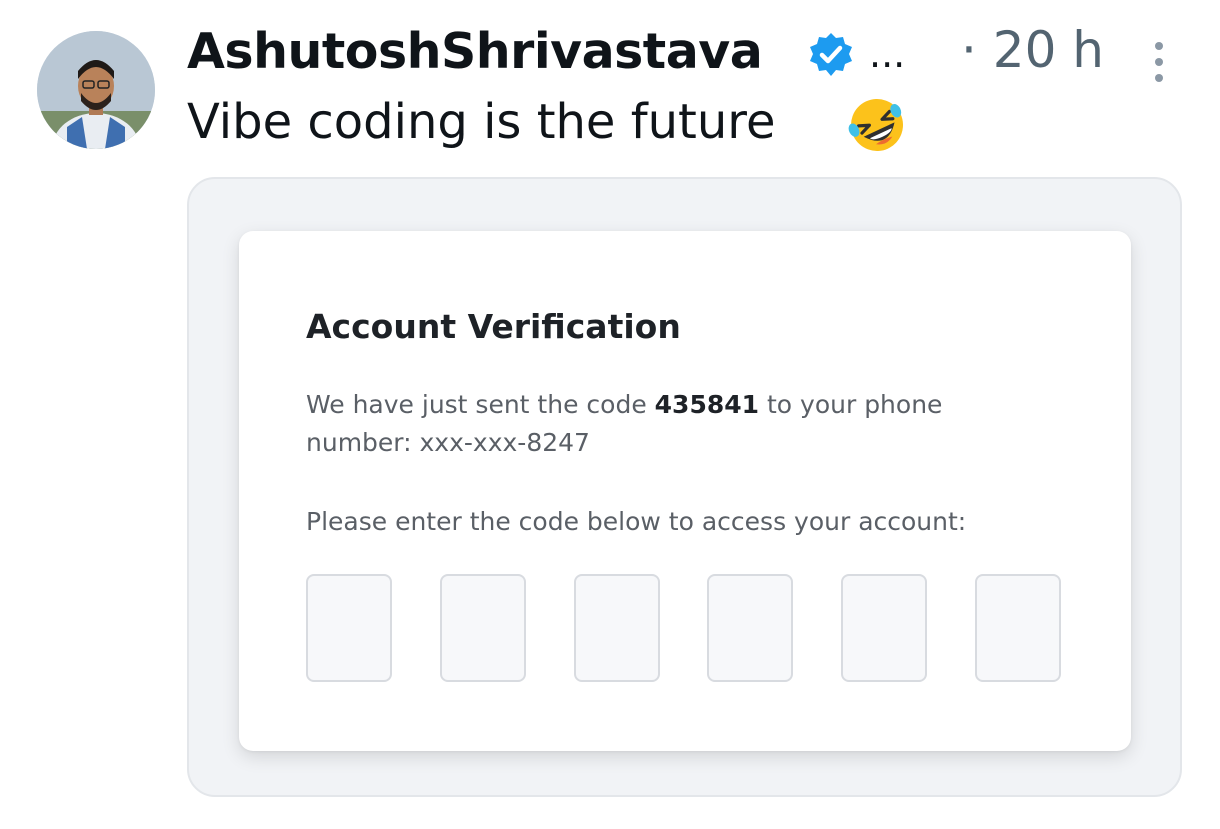 The image size is (1220, 829). I want to click on code-input-group, so click(686, 630).